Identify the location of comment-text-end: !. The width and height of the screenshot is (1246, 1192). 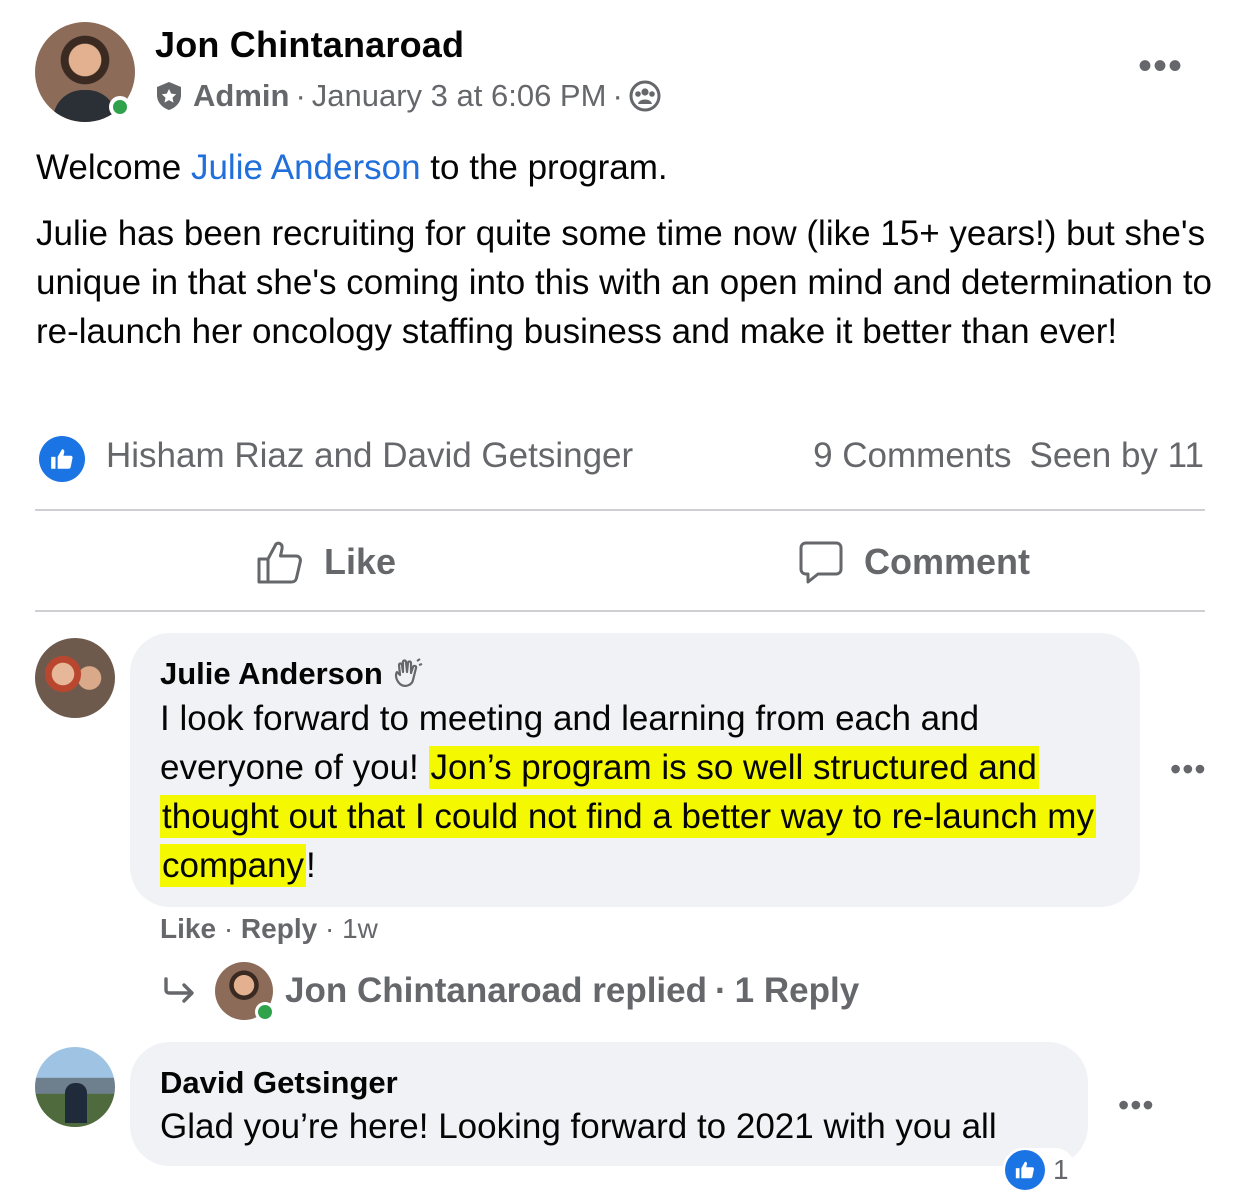
(311, 865).